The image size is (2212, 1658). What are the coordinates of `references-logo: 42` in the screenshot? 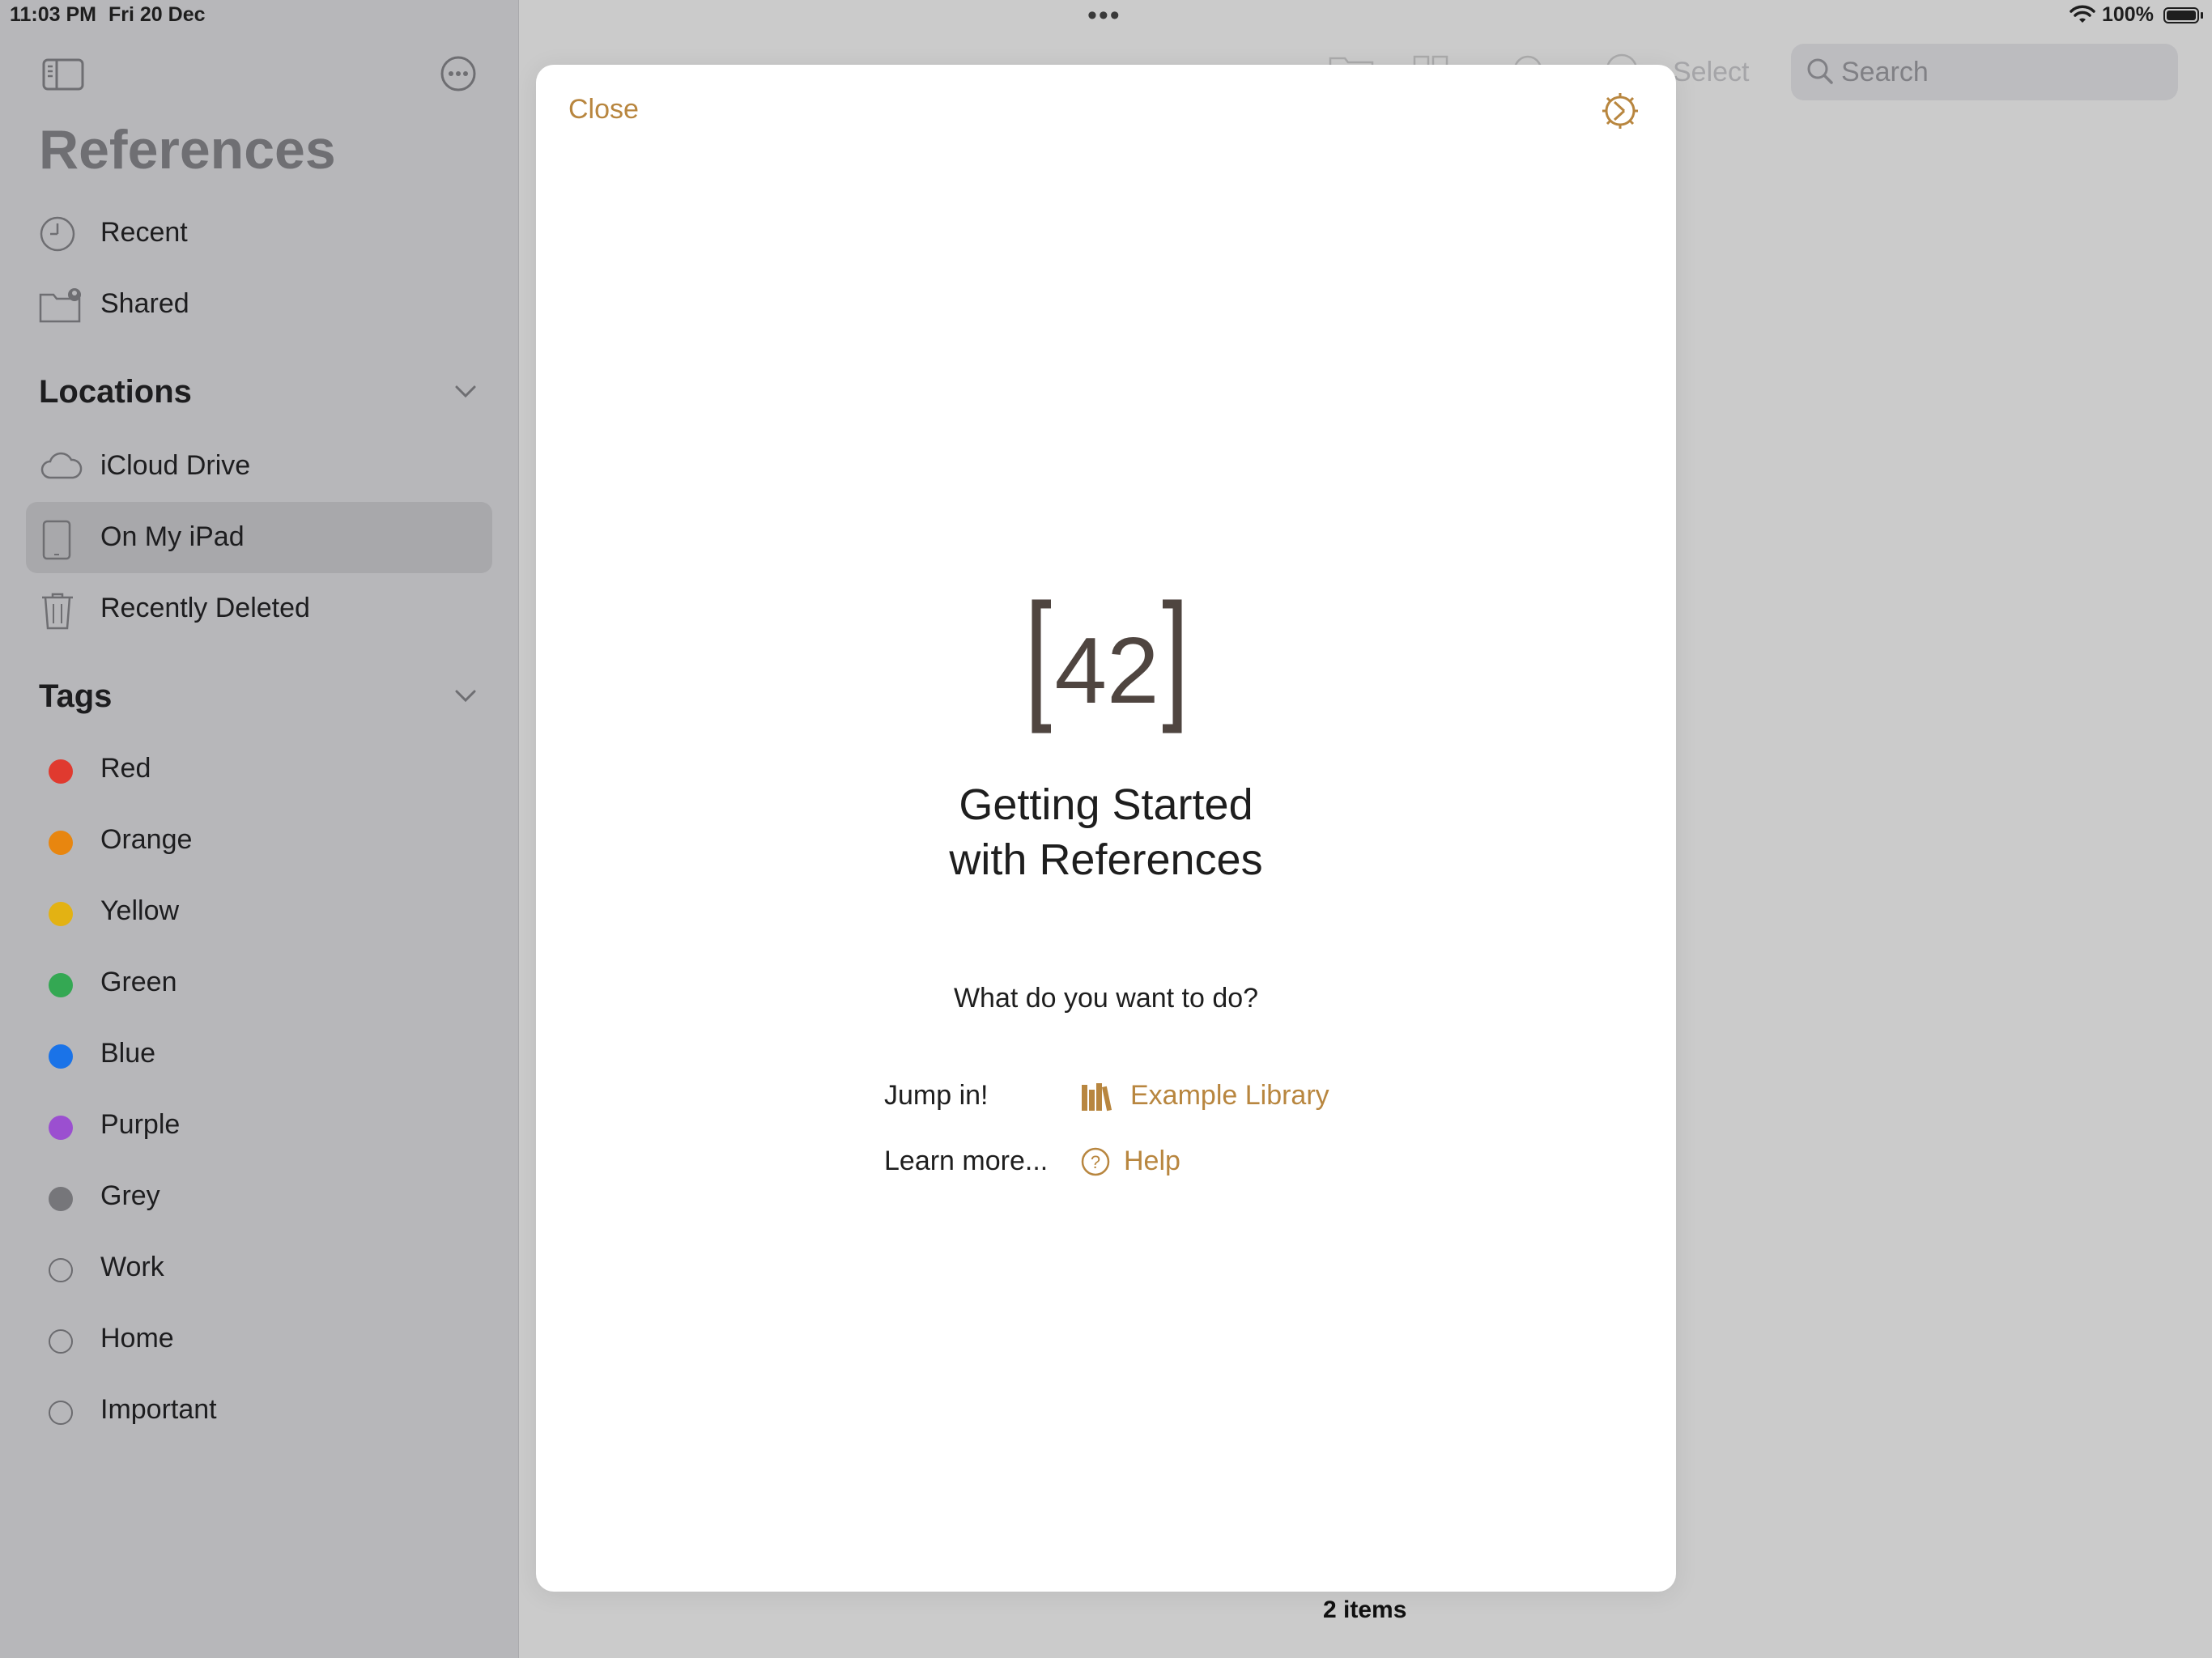 It's located at (1107, 670).